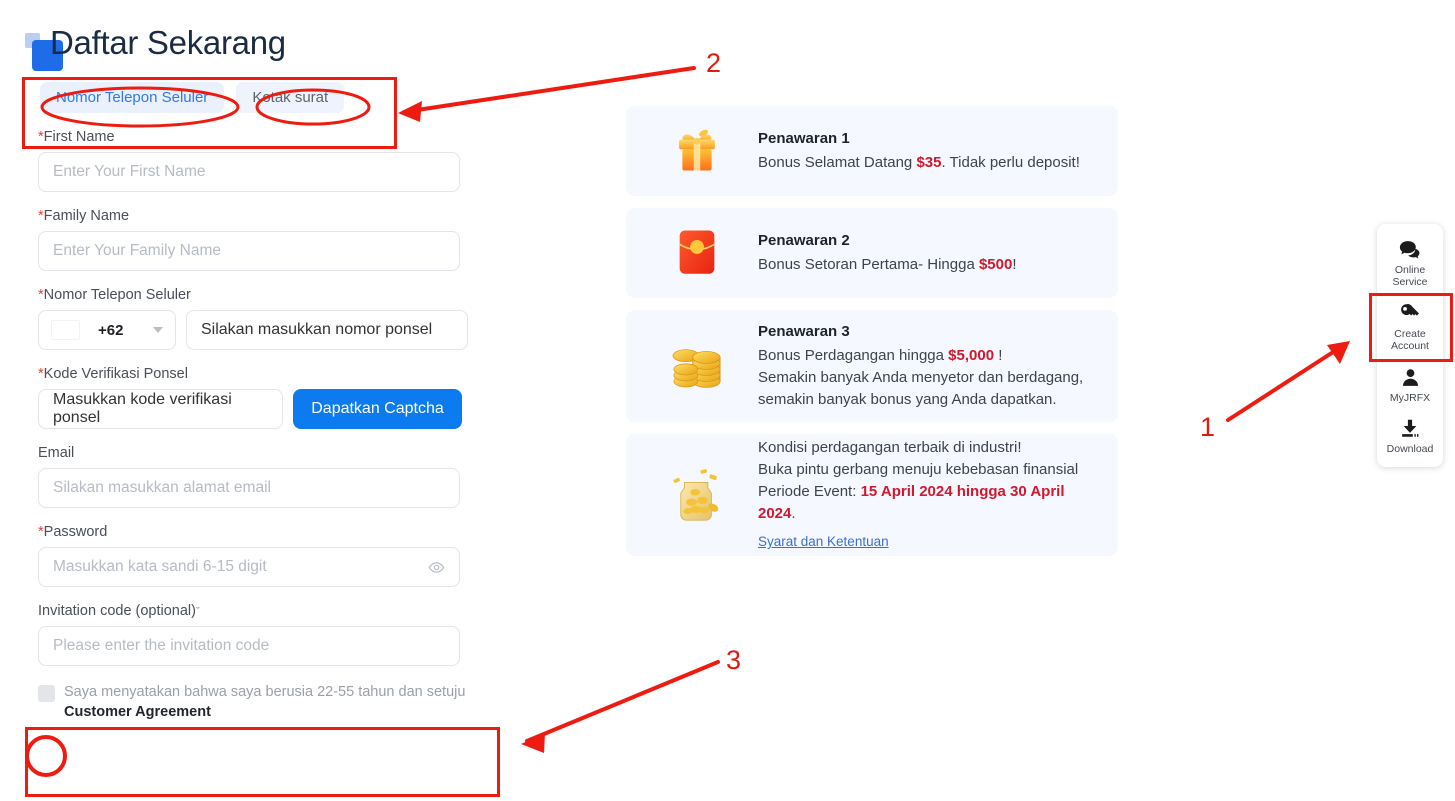 This screenshot has width=1455, height=801. Describe the element at coordinates (161, 645) in the screenshot. I see `invitation-placeholder: Please enter the invitation code` at that location.